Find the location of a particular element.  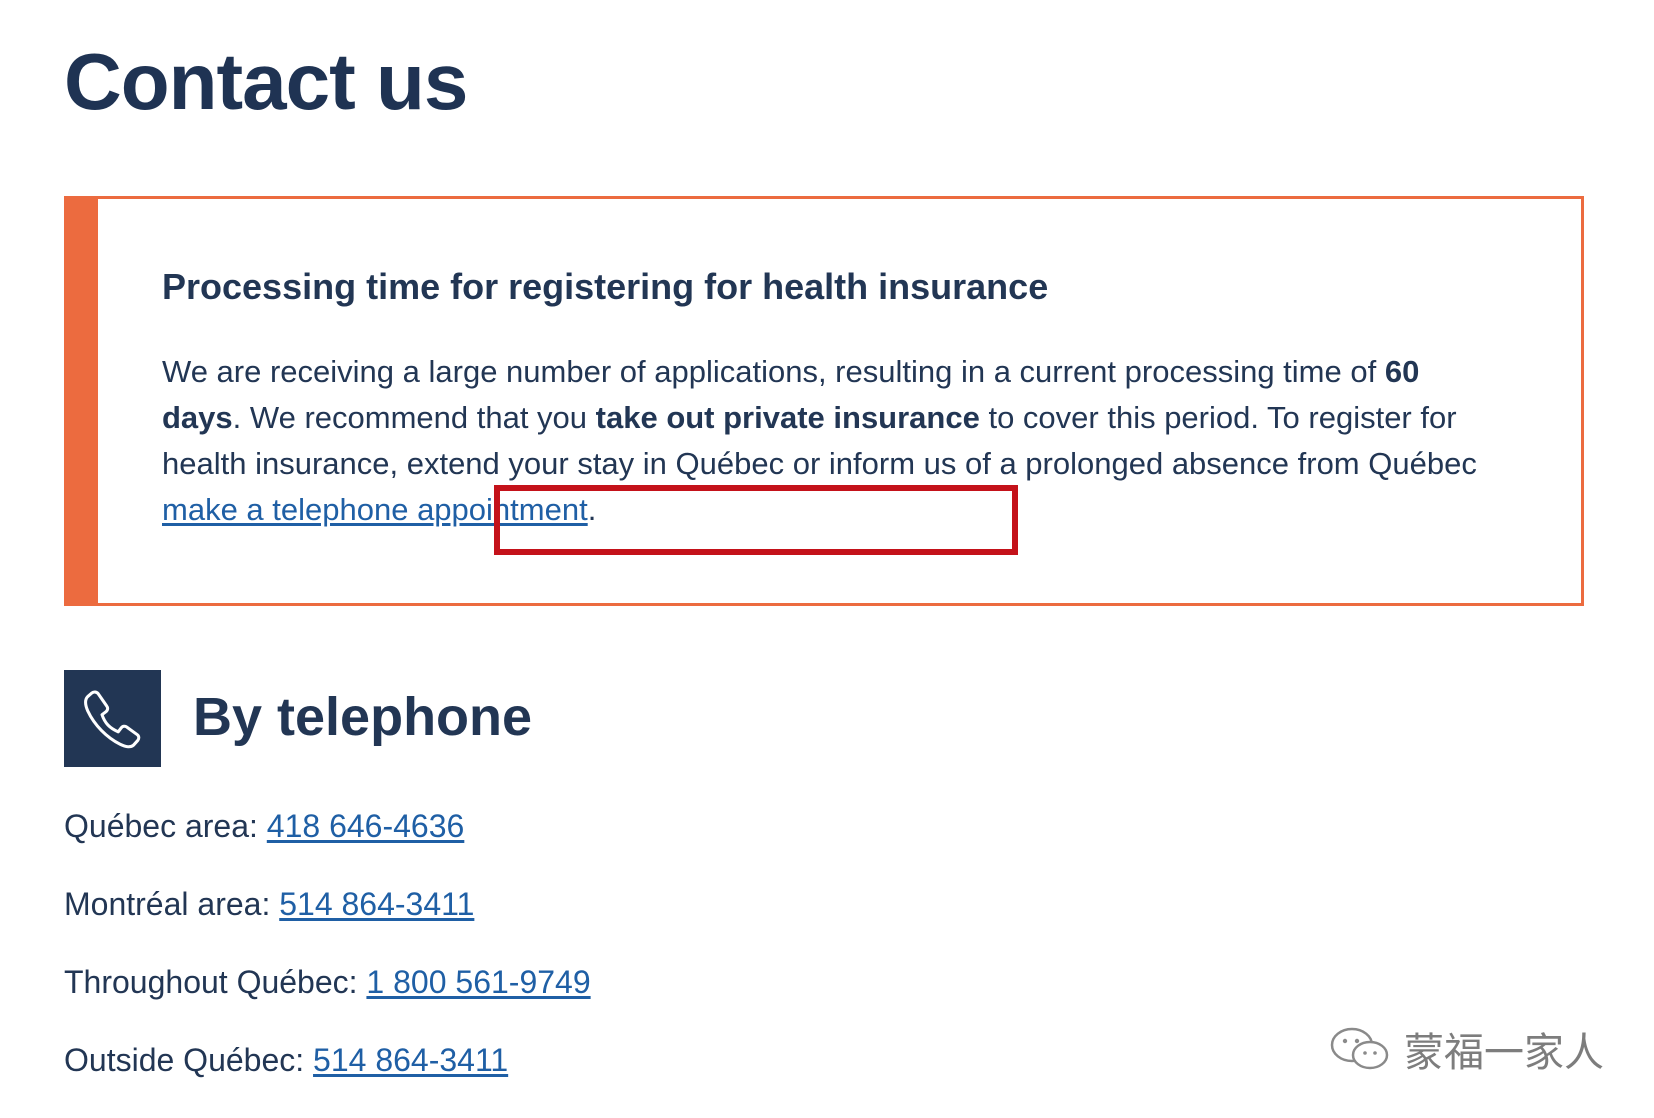

watermark: 蒙福一家人 is located at coordinates (1466, 1049).